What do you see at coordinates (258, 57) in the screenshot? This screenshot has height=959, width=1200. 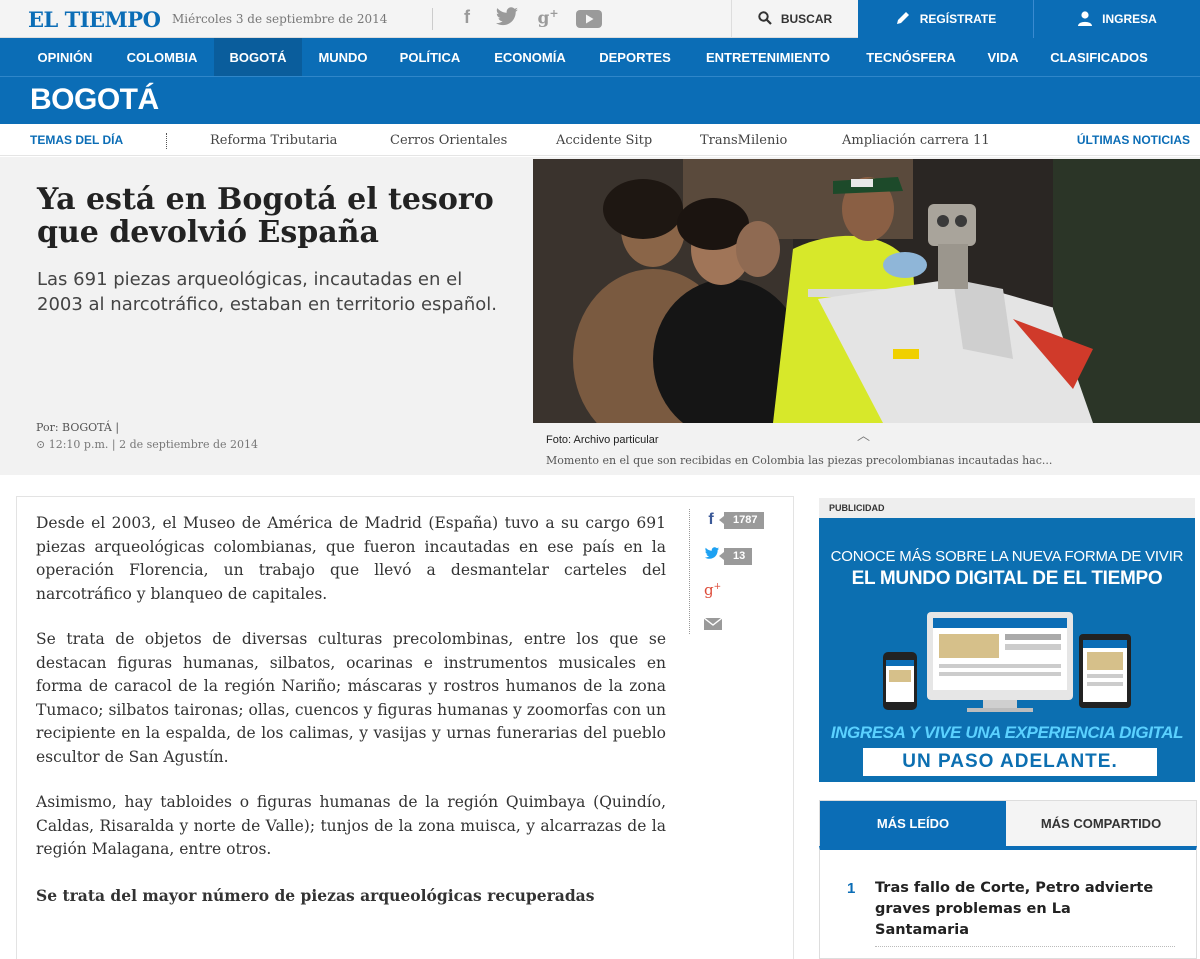 I see `nav-item-bogota: BOGOTÁ` at bounding box center [258, 57].